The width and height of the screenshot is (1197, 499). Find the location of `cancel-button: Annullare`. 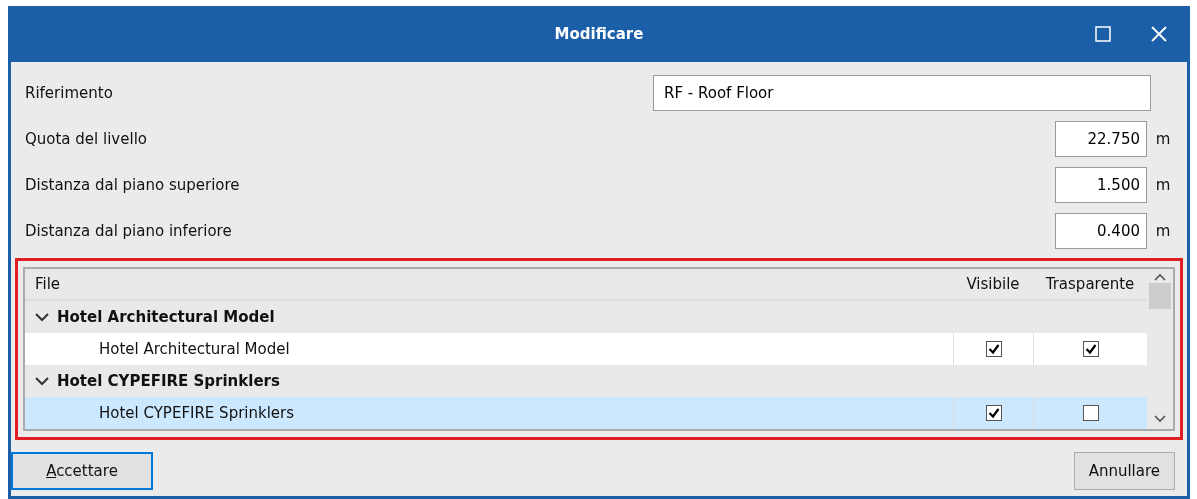

cancel-button: Annullare is located at coordinates (1124, 471).